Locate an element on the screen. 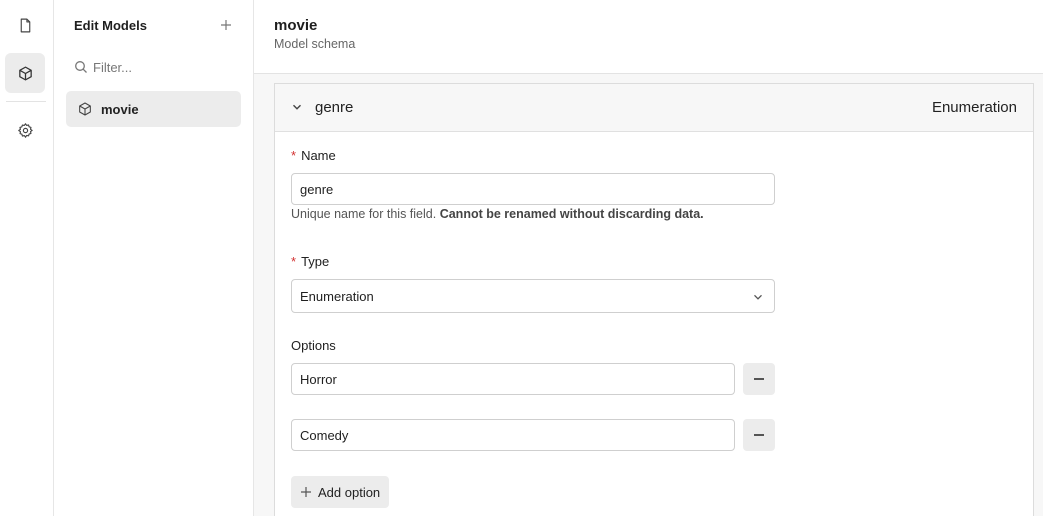 The width and height of the screenshot is (1043, 516). page-header: movie Model schema is located at coordinates (648, 37).